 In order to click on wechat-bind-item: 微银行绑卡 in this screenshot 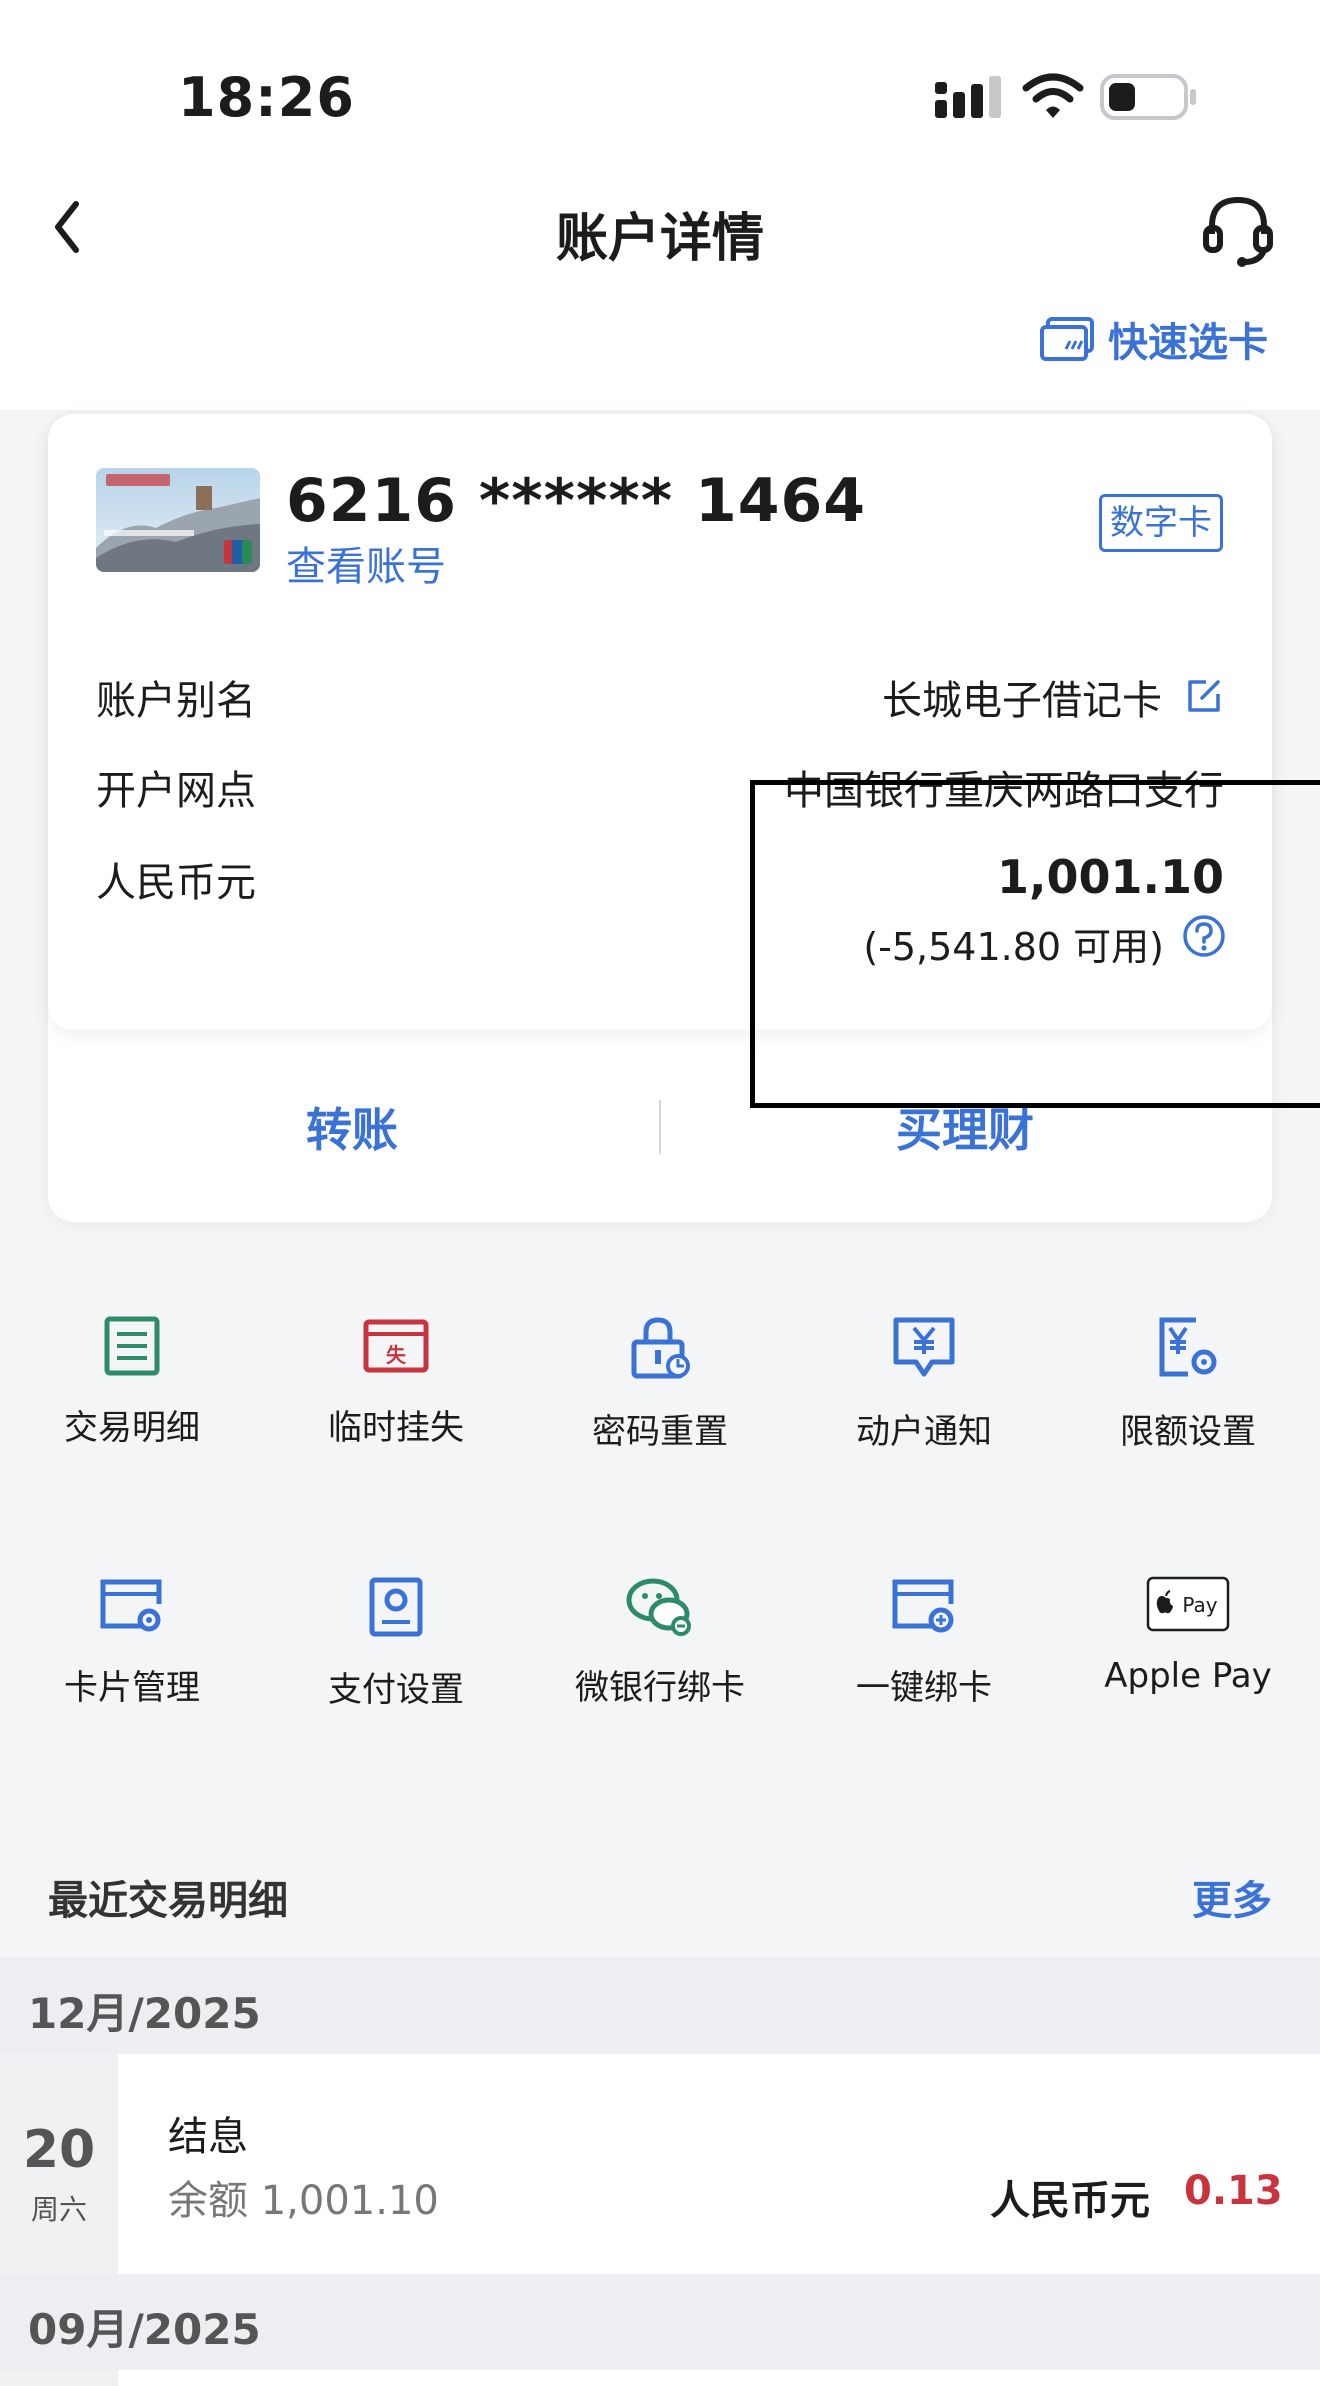, I will do `click(660, 1666)`.